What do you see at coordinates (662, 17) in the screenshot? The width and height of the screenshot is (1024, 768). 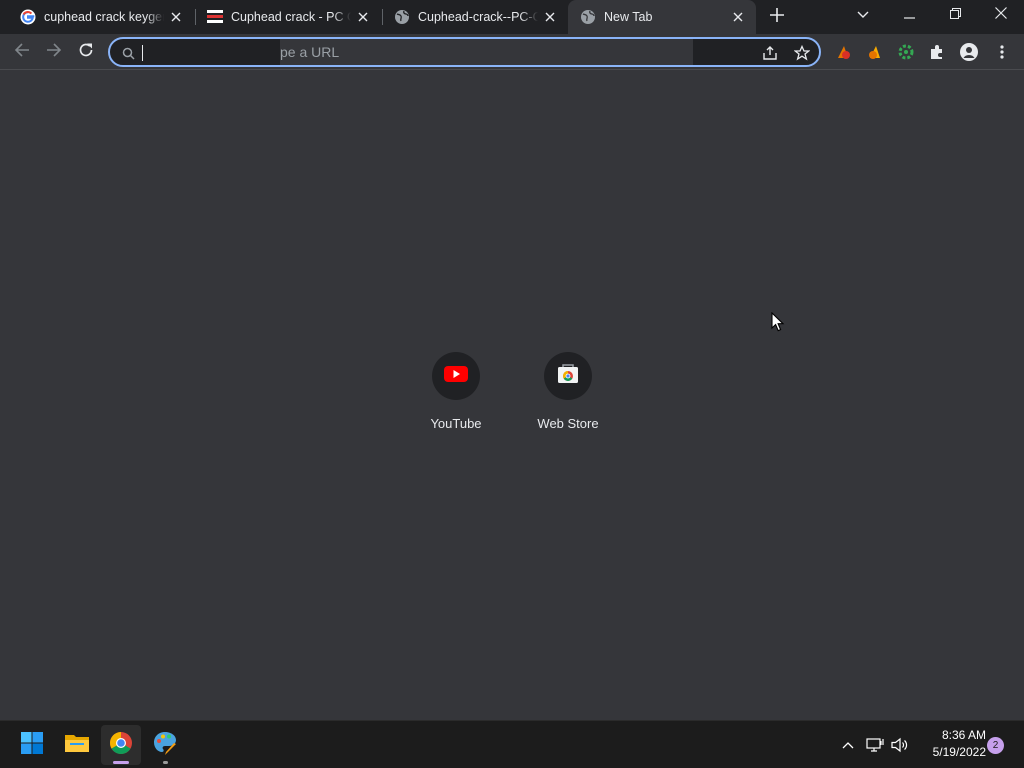 I see `tab-new-tab: New Tab` at bounding box center [662, 17].